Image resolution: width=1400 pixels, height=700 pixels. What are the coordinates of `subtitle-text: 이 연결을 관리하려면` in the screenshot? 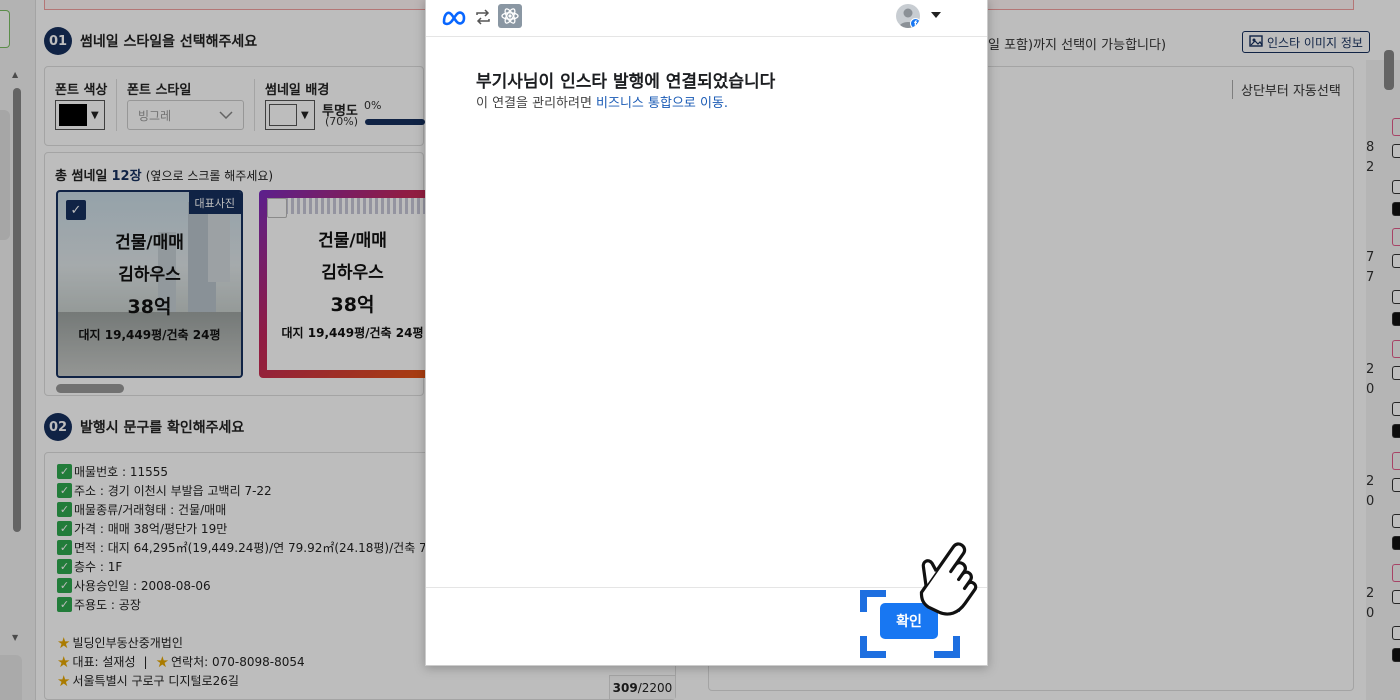 It's located at (536, 103).